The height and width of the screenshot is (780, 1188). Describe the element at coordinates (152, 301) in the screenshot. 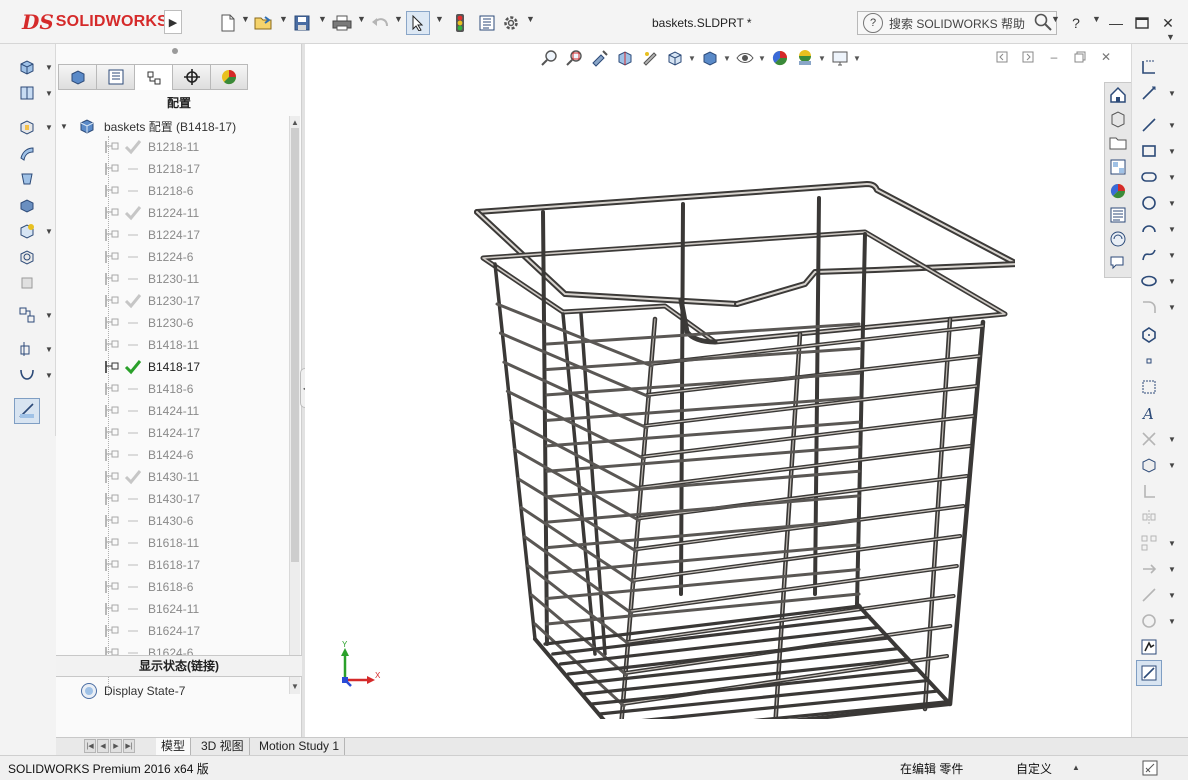

I see `configuration-item: B1230-17` at that location.